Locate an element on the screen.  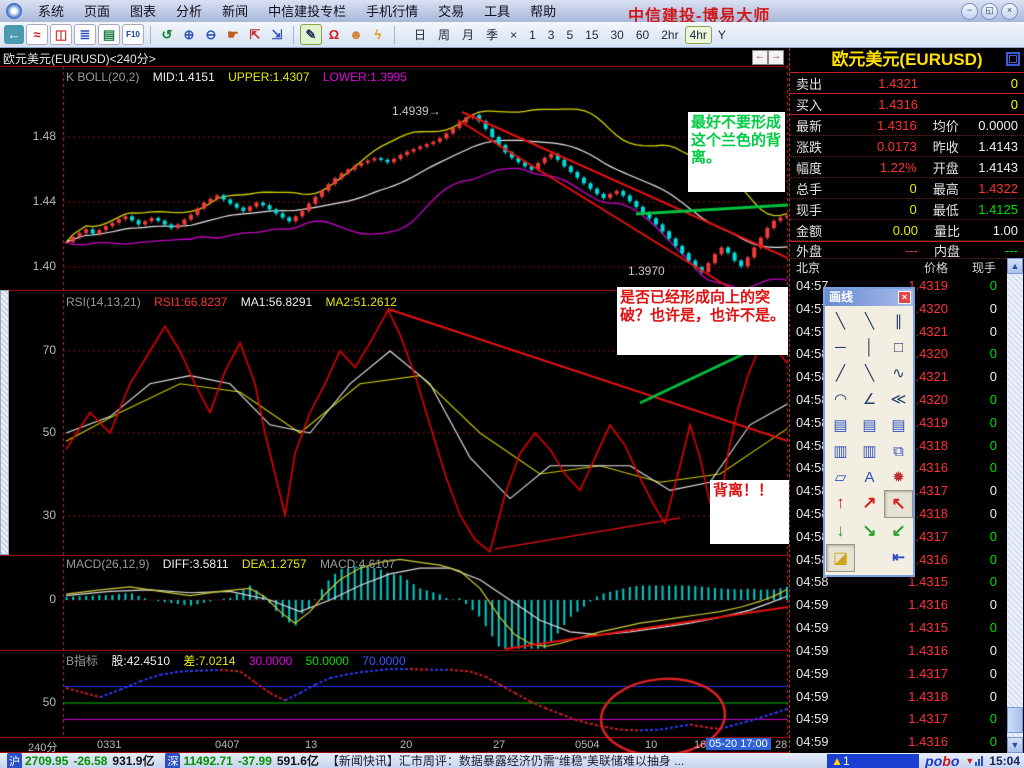
annotation-note-divergence: 背离！！ is located at coordinates (749, 512).